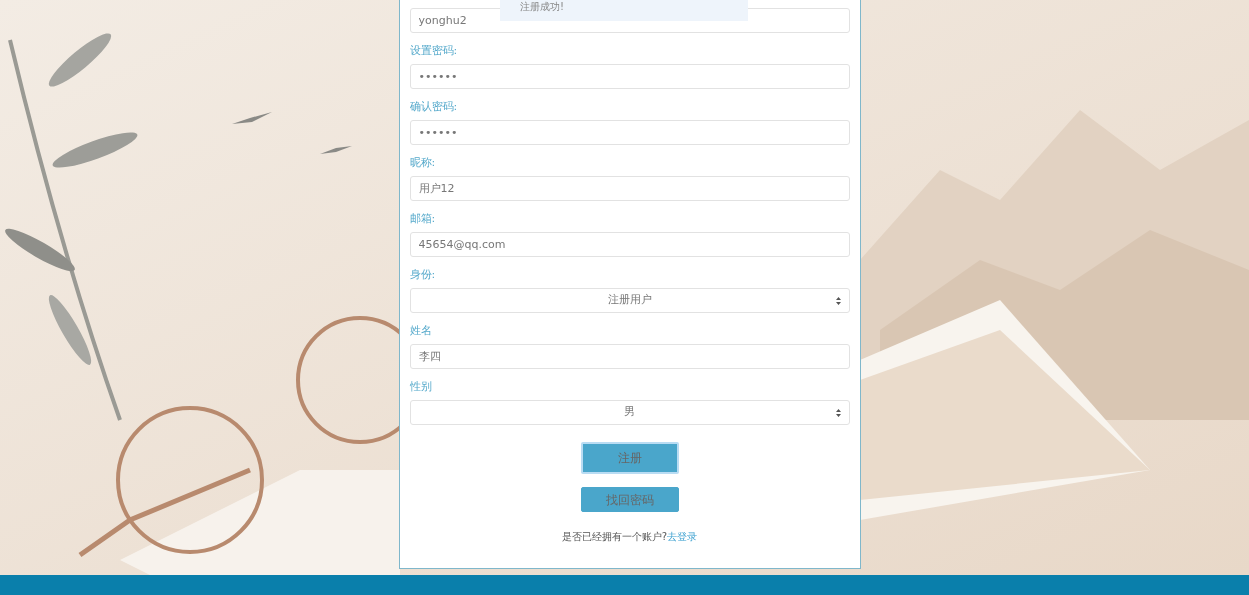 This screenshot has height=595, width=1249. What do you see at coordinates (433, 51) in the screenshot?
I see `field-label: 设置密码:` at bounding box center [433, 51].